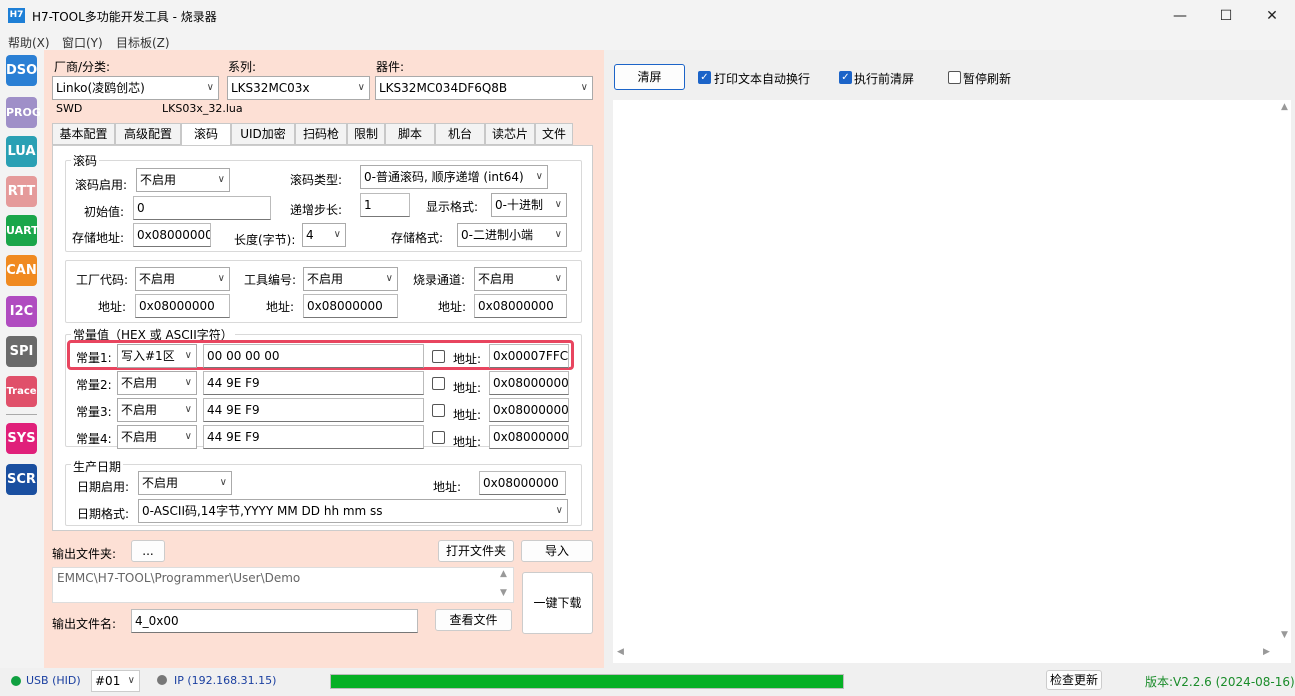  Describe the element at coordinates (313, 437) in the screenshot. I see `constant-4-value-input: 44 9E F9` at that location.